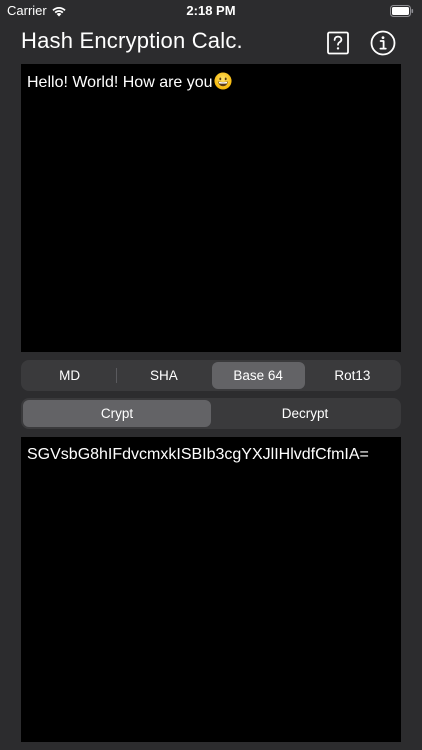 The height and width of the screenshot is (750, 422). What do you see at coordinates (198, 454) in the screenshot?
I see `output-text: SGVsbG8hIFdvcmxkISBIb3cgYXJlIHlvdfCfmIA=` at bounding box center [198, 454].